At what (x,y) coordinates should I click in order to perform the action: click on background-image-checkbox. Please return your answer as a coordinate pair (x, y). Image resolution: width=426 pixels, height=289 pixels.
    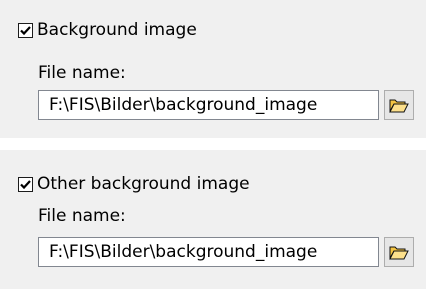
    Looking at the image, I should click on (25, 30).